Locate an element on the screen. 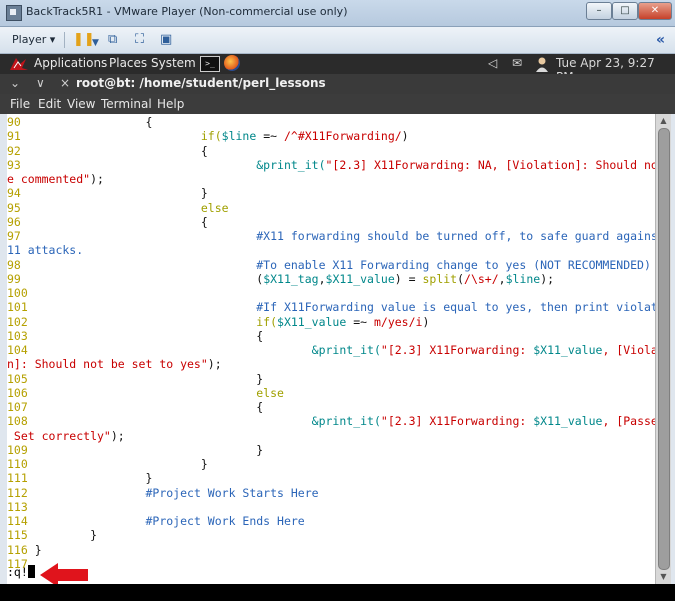  line-number: 104 is located at coordinates (21, 350).